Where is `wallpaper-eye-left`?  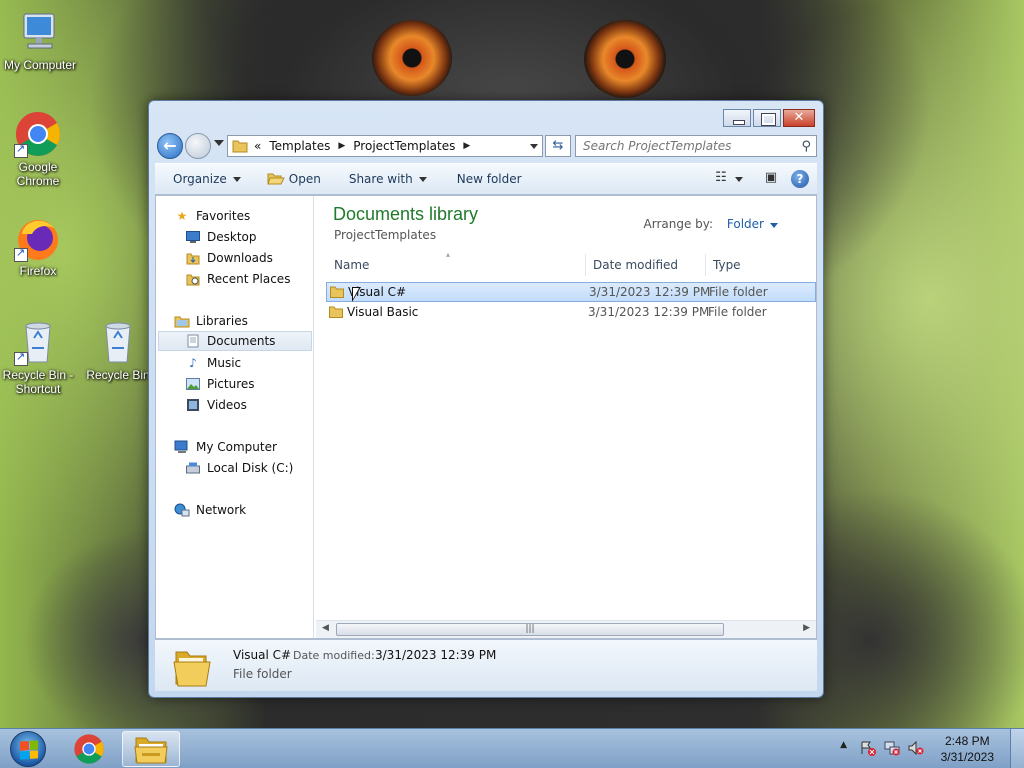 wallpaper-eye-left is located at coordinates (412, 58).